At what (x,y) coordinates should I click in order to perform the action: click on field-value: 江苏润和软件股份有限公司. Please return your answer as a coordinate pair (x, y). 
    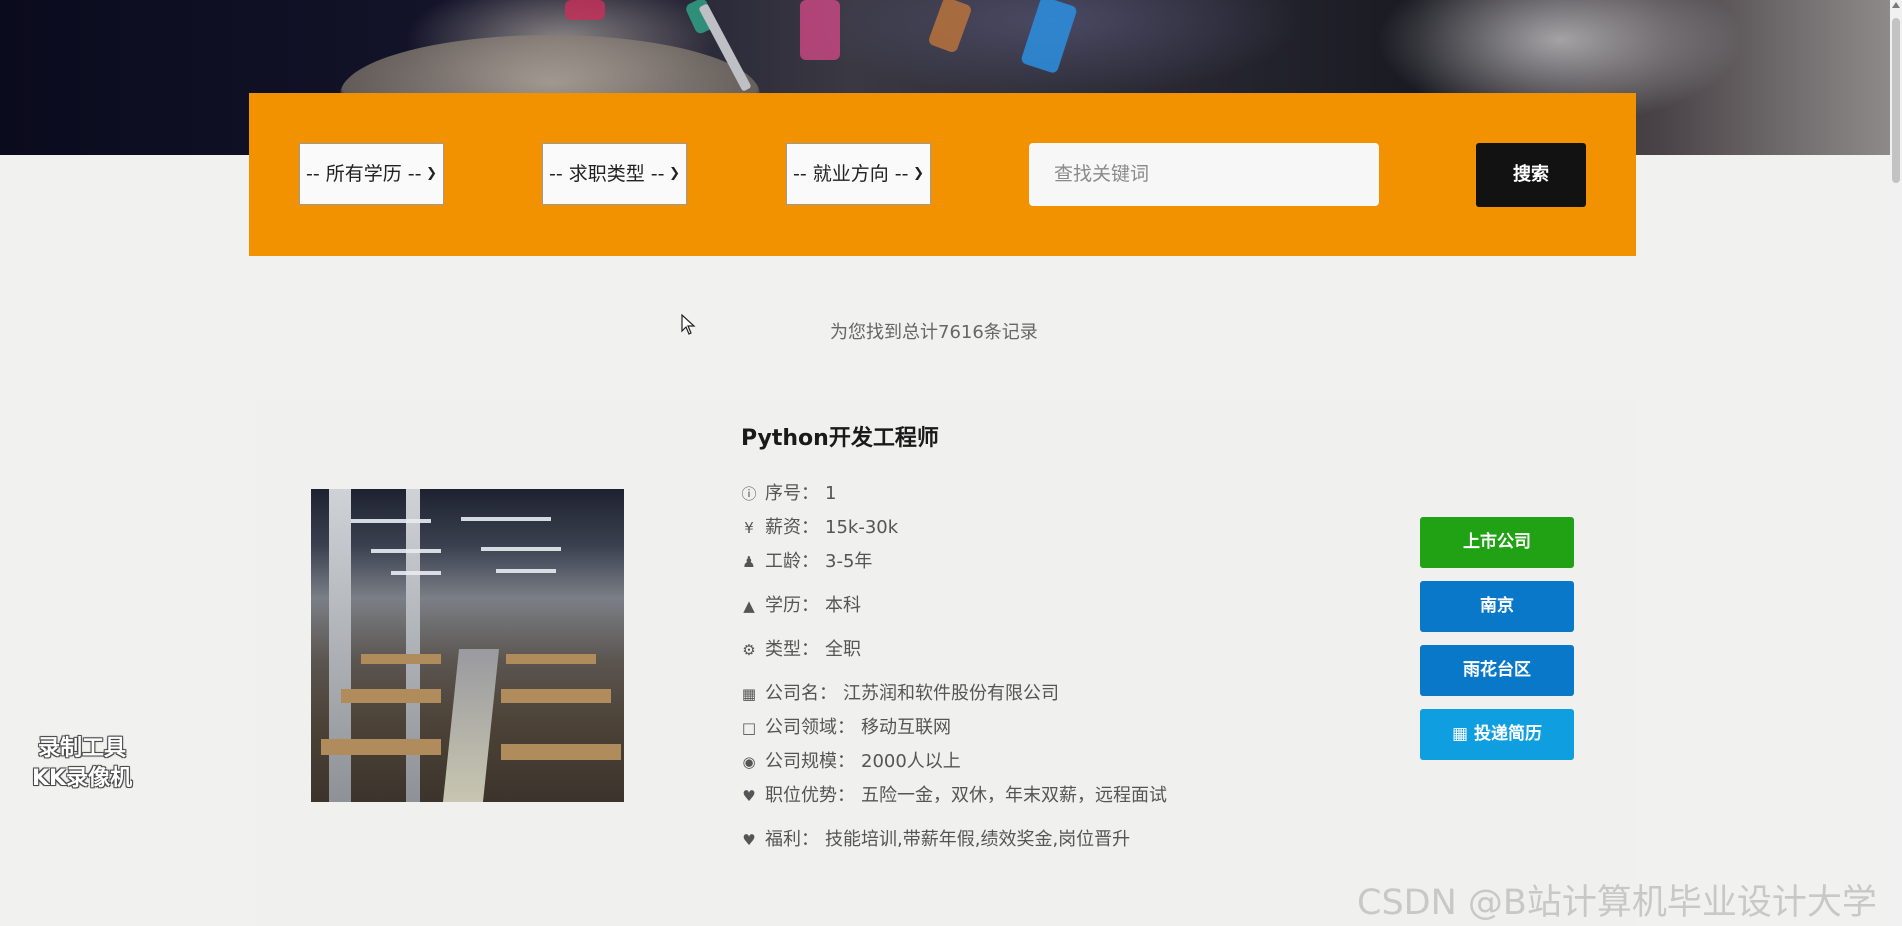
    Looking at the image, I should click on (951, 693).